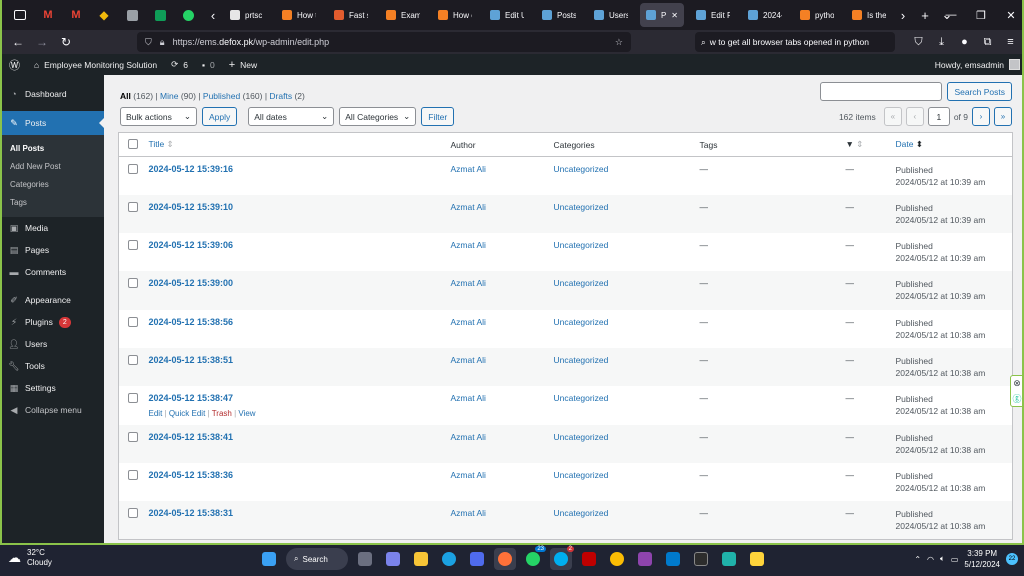 Image resolution: width=1024 pixels, height=576 pixels. What do you see at coordinates (534, 558) in the screenshot?
I see `whatsapp-icon: 23` at bounding box center [534, 558].